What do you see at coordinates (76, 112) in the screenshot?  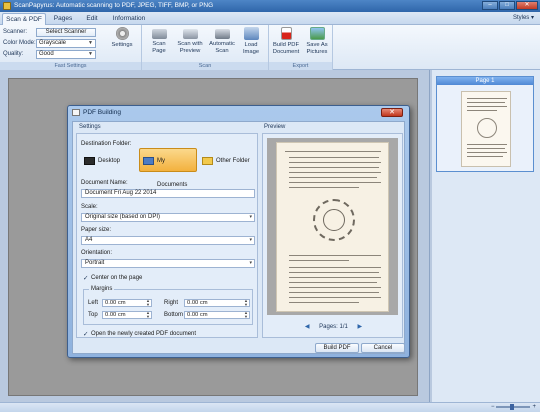 I see `dialog-icon` at bounding box center [76, 112].